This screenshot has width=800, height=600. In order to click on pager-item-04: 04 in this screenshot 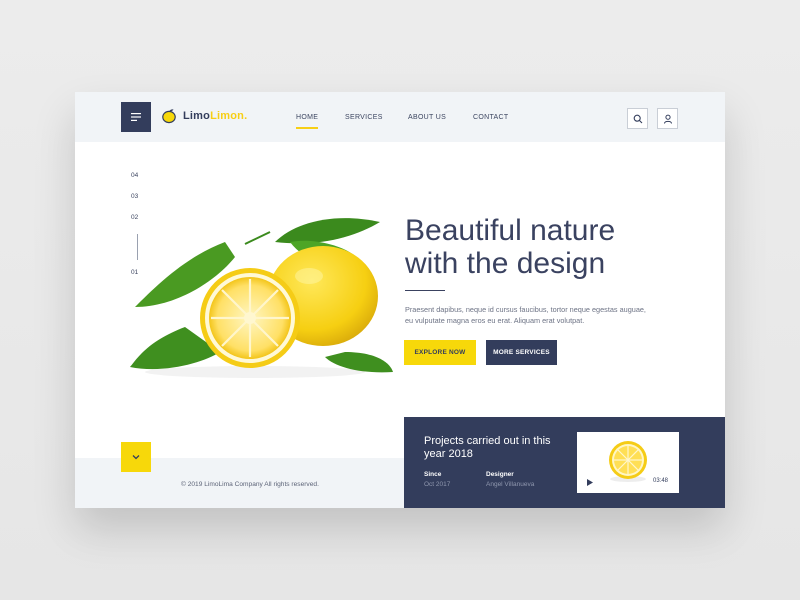, I will do `click(134, 175)`.